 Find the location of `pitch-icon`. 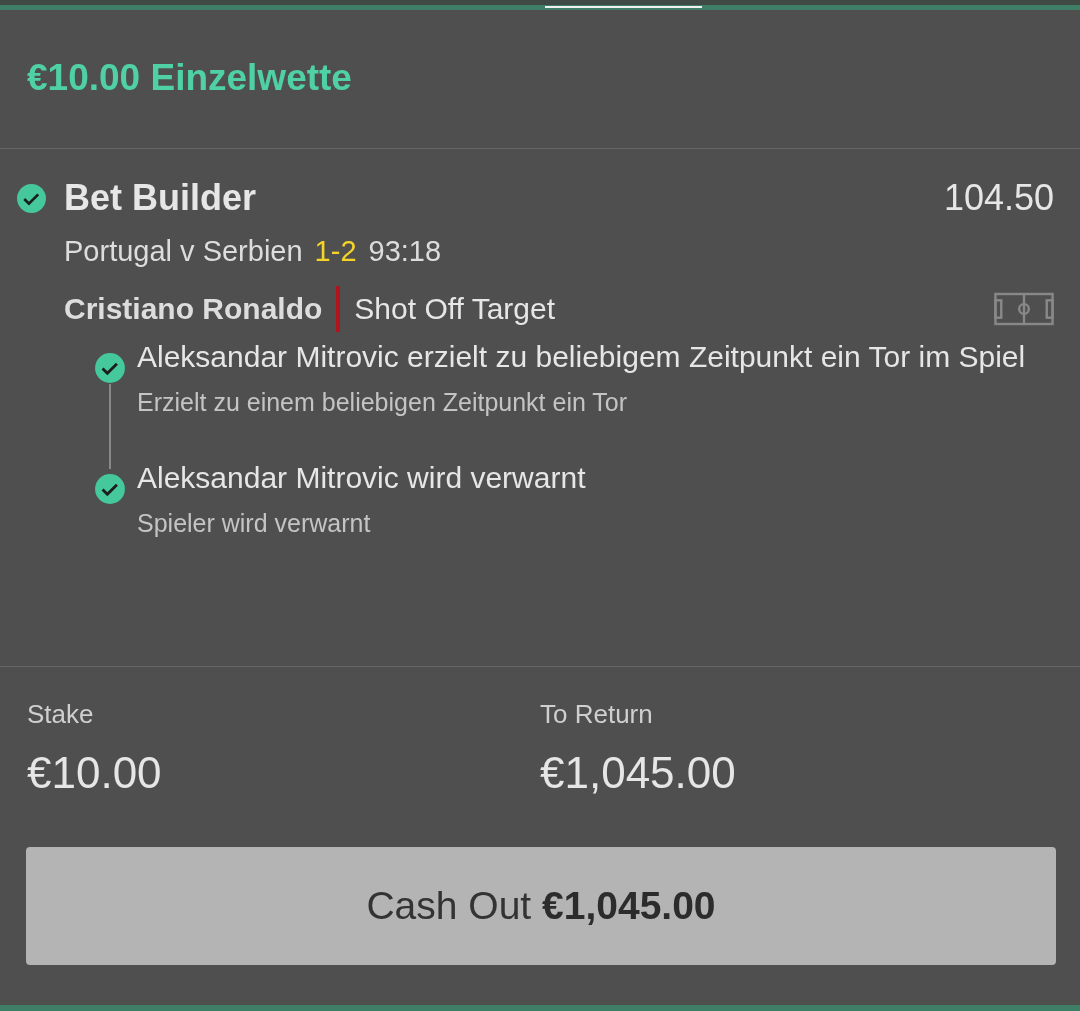

pitch-icon is located at coordinates (1024, 309).